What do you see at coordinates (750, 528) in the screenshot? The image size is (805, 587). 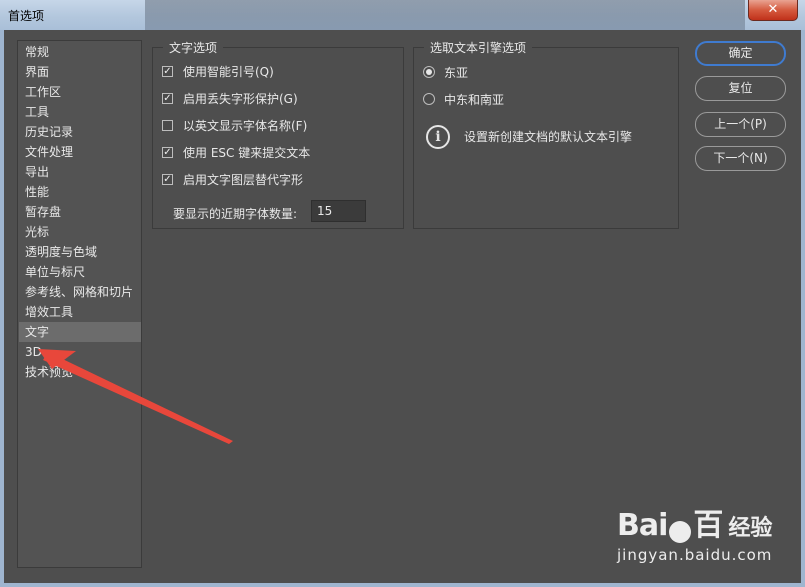 I see `watermark-brand: 经验` at bounding box center [750, 528].